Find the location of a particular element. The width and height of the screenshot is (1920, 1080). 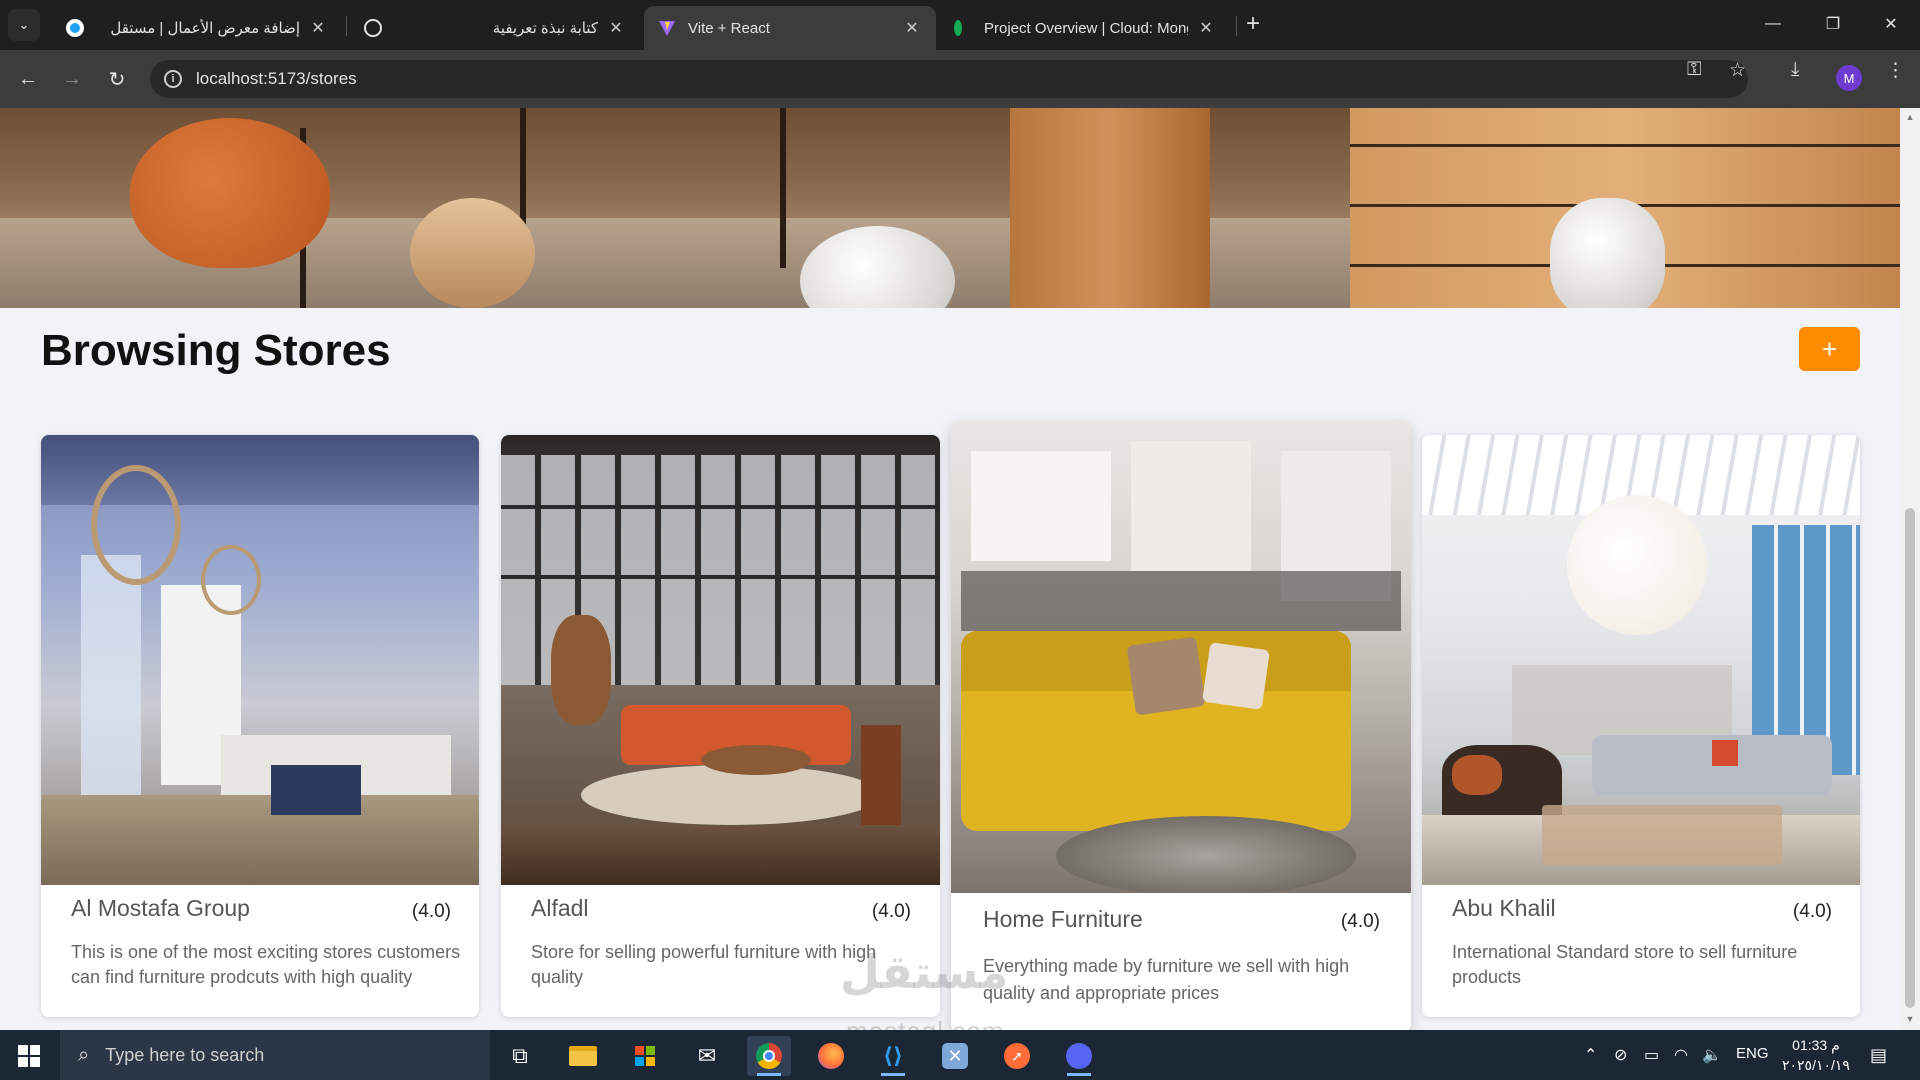

close-window-button: ✕ is located at coordinates (1891, 24).